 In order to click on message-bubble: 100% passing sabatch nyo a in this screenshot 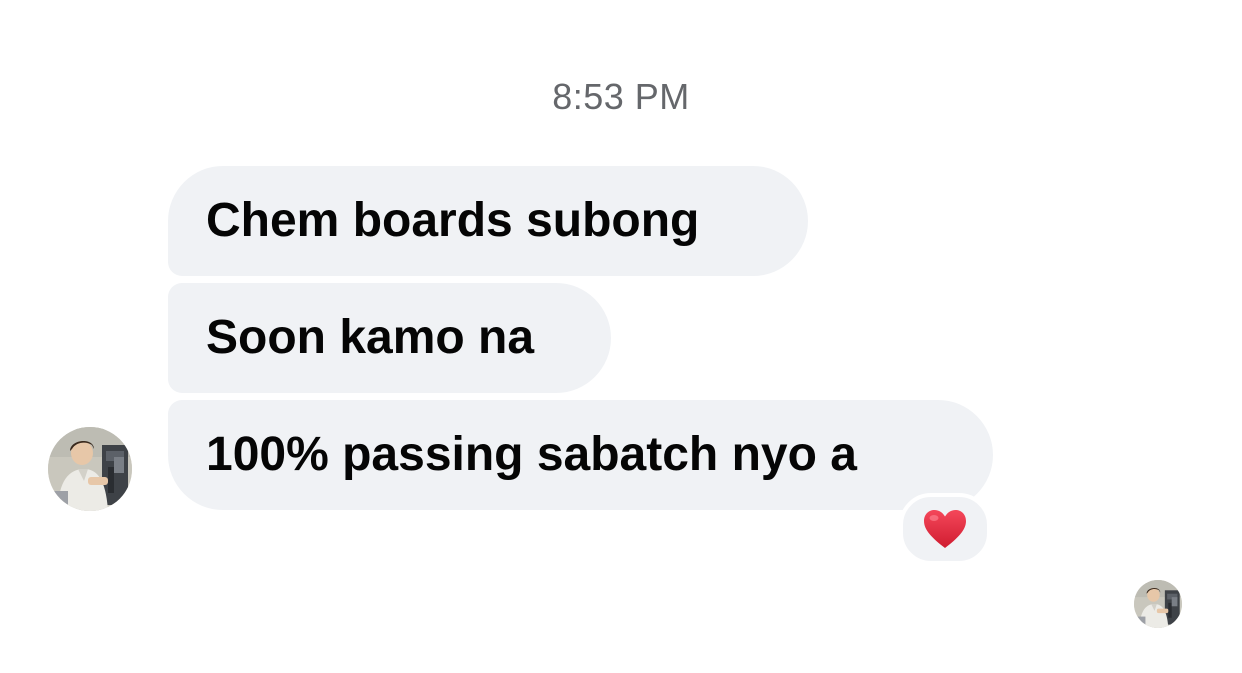, I will do `click(580, 455)`.